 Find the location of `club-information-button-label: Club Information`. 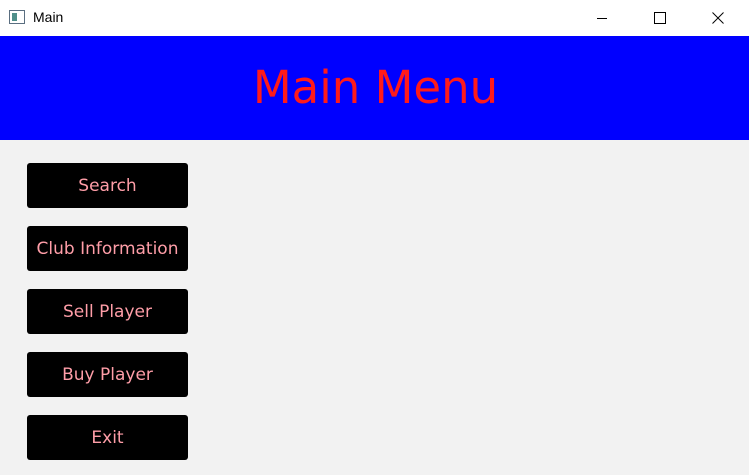

club-information-button-label: Club Information is located at coordinates (107, 248).